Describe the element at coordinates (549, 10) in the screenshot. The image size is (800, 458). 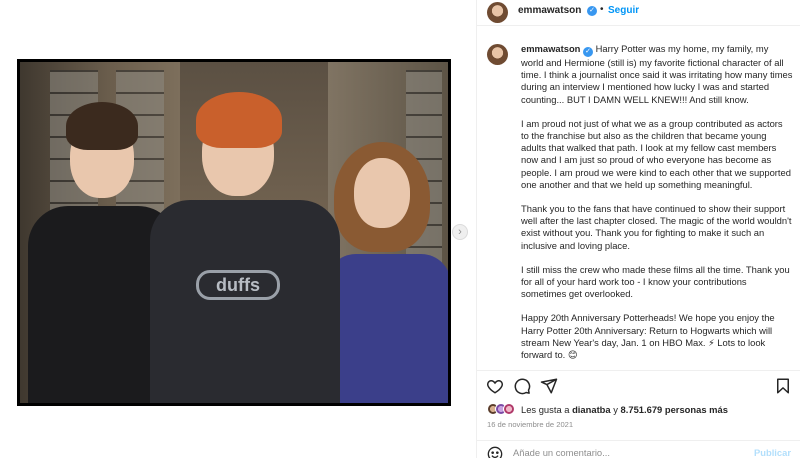
I see `username-link: emmawatson` at that location.